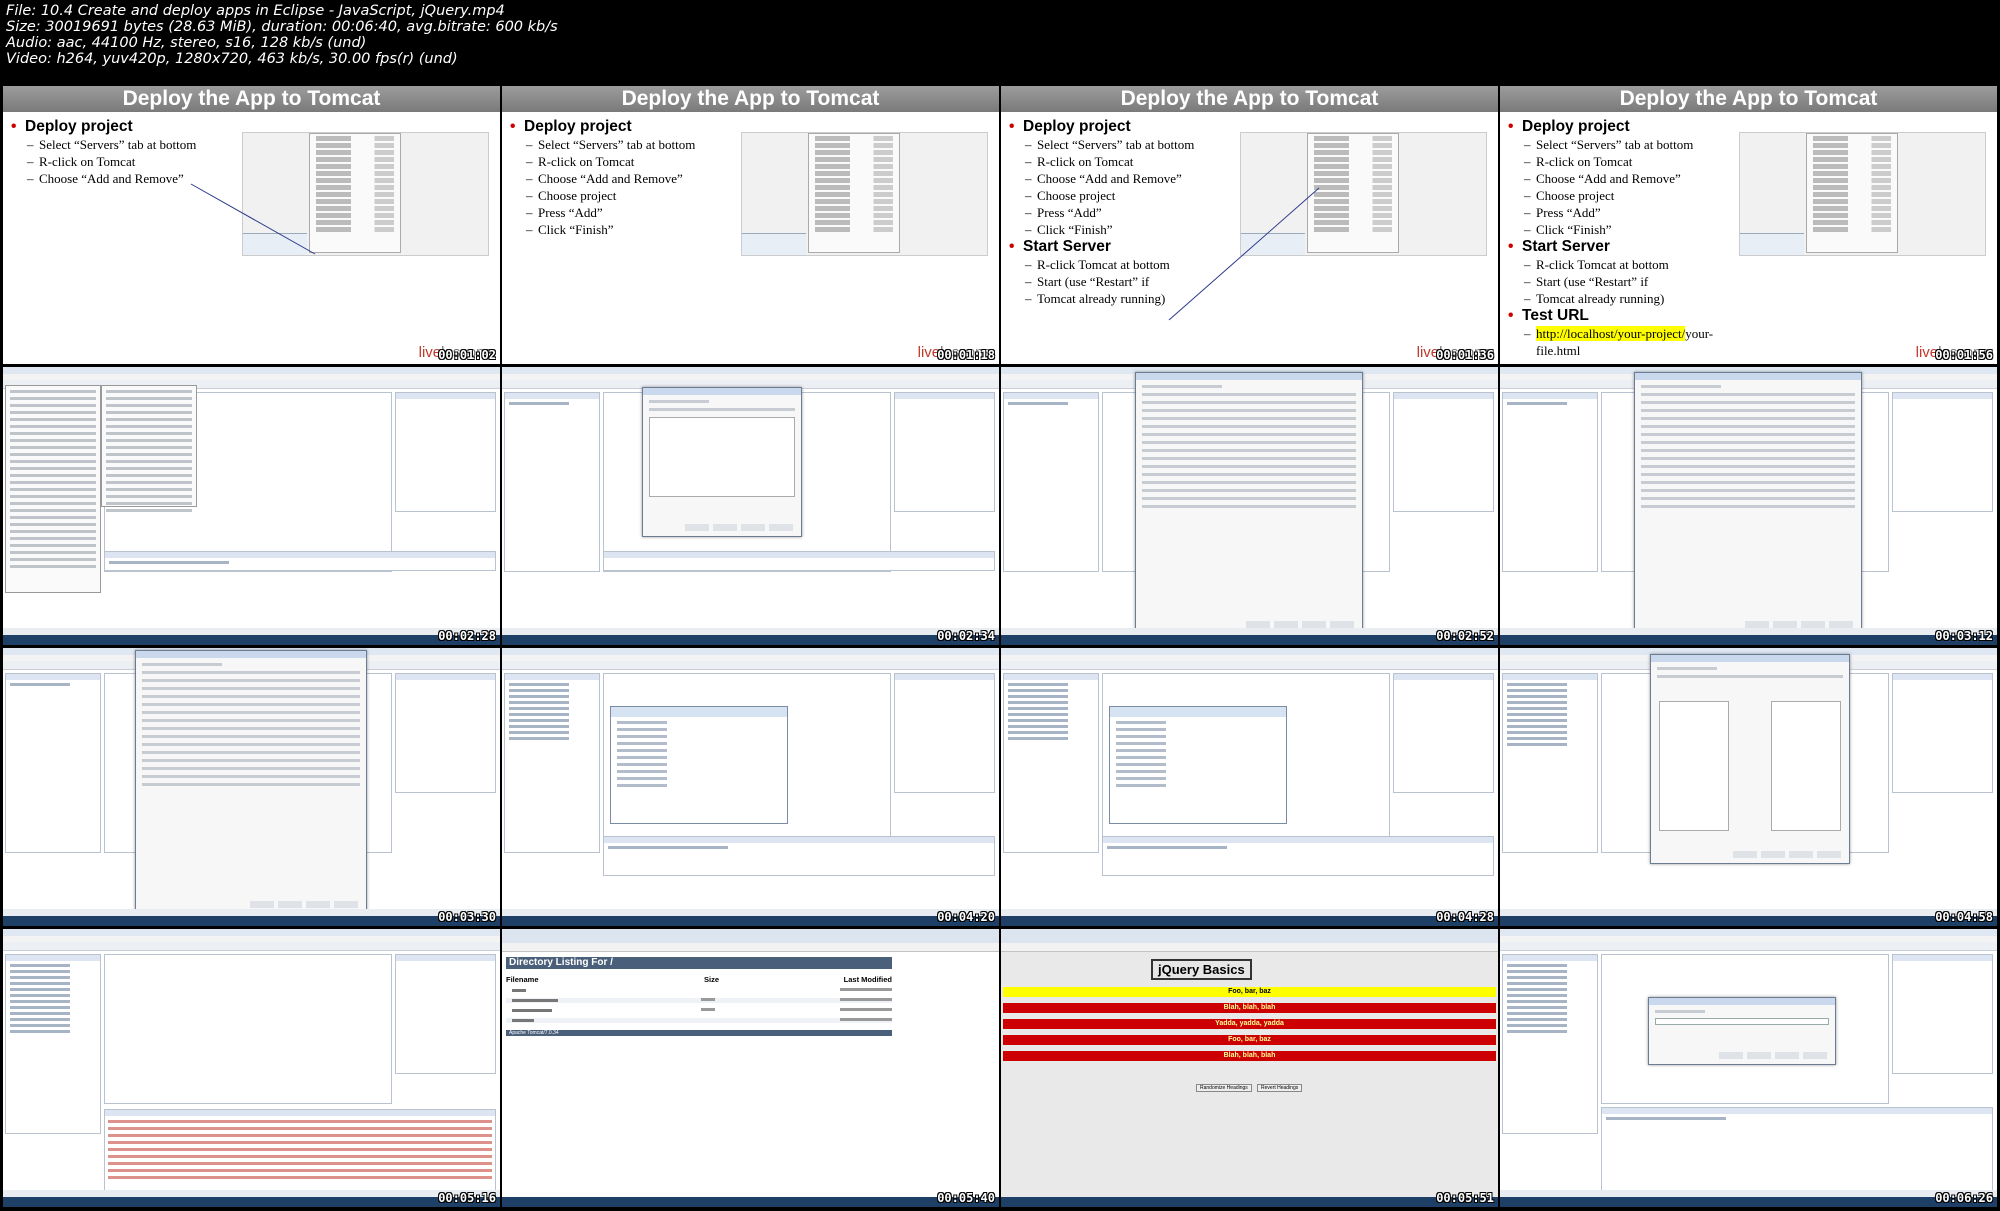 This screenshot has width=2000, height=1211. I want to click on timestamp: 00:03:30, so click(467, 917).